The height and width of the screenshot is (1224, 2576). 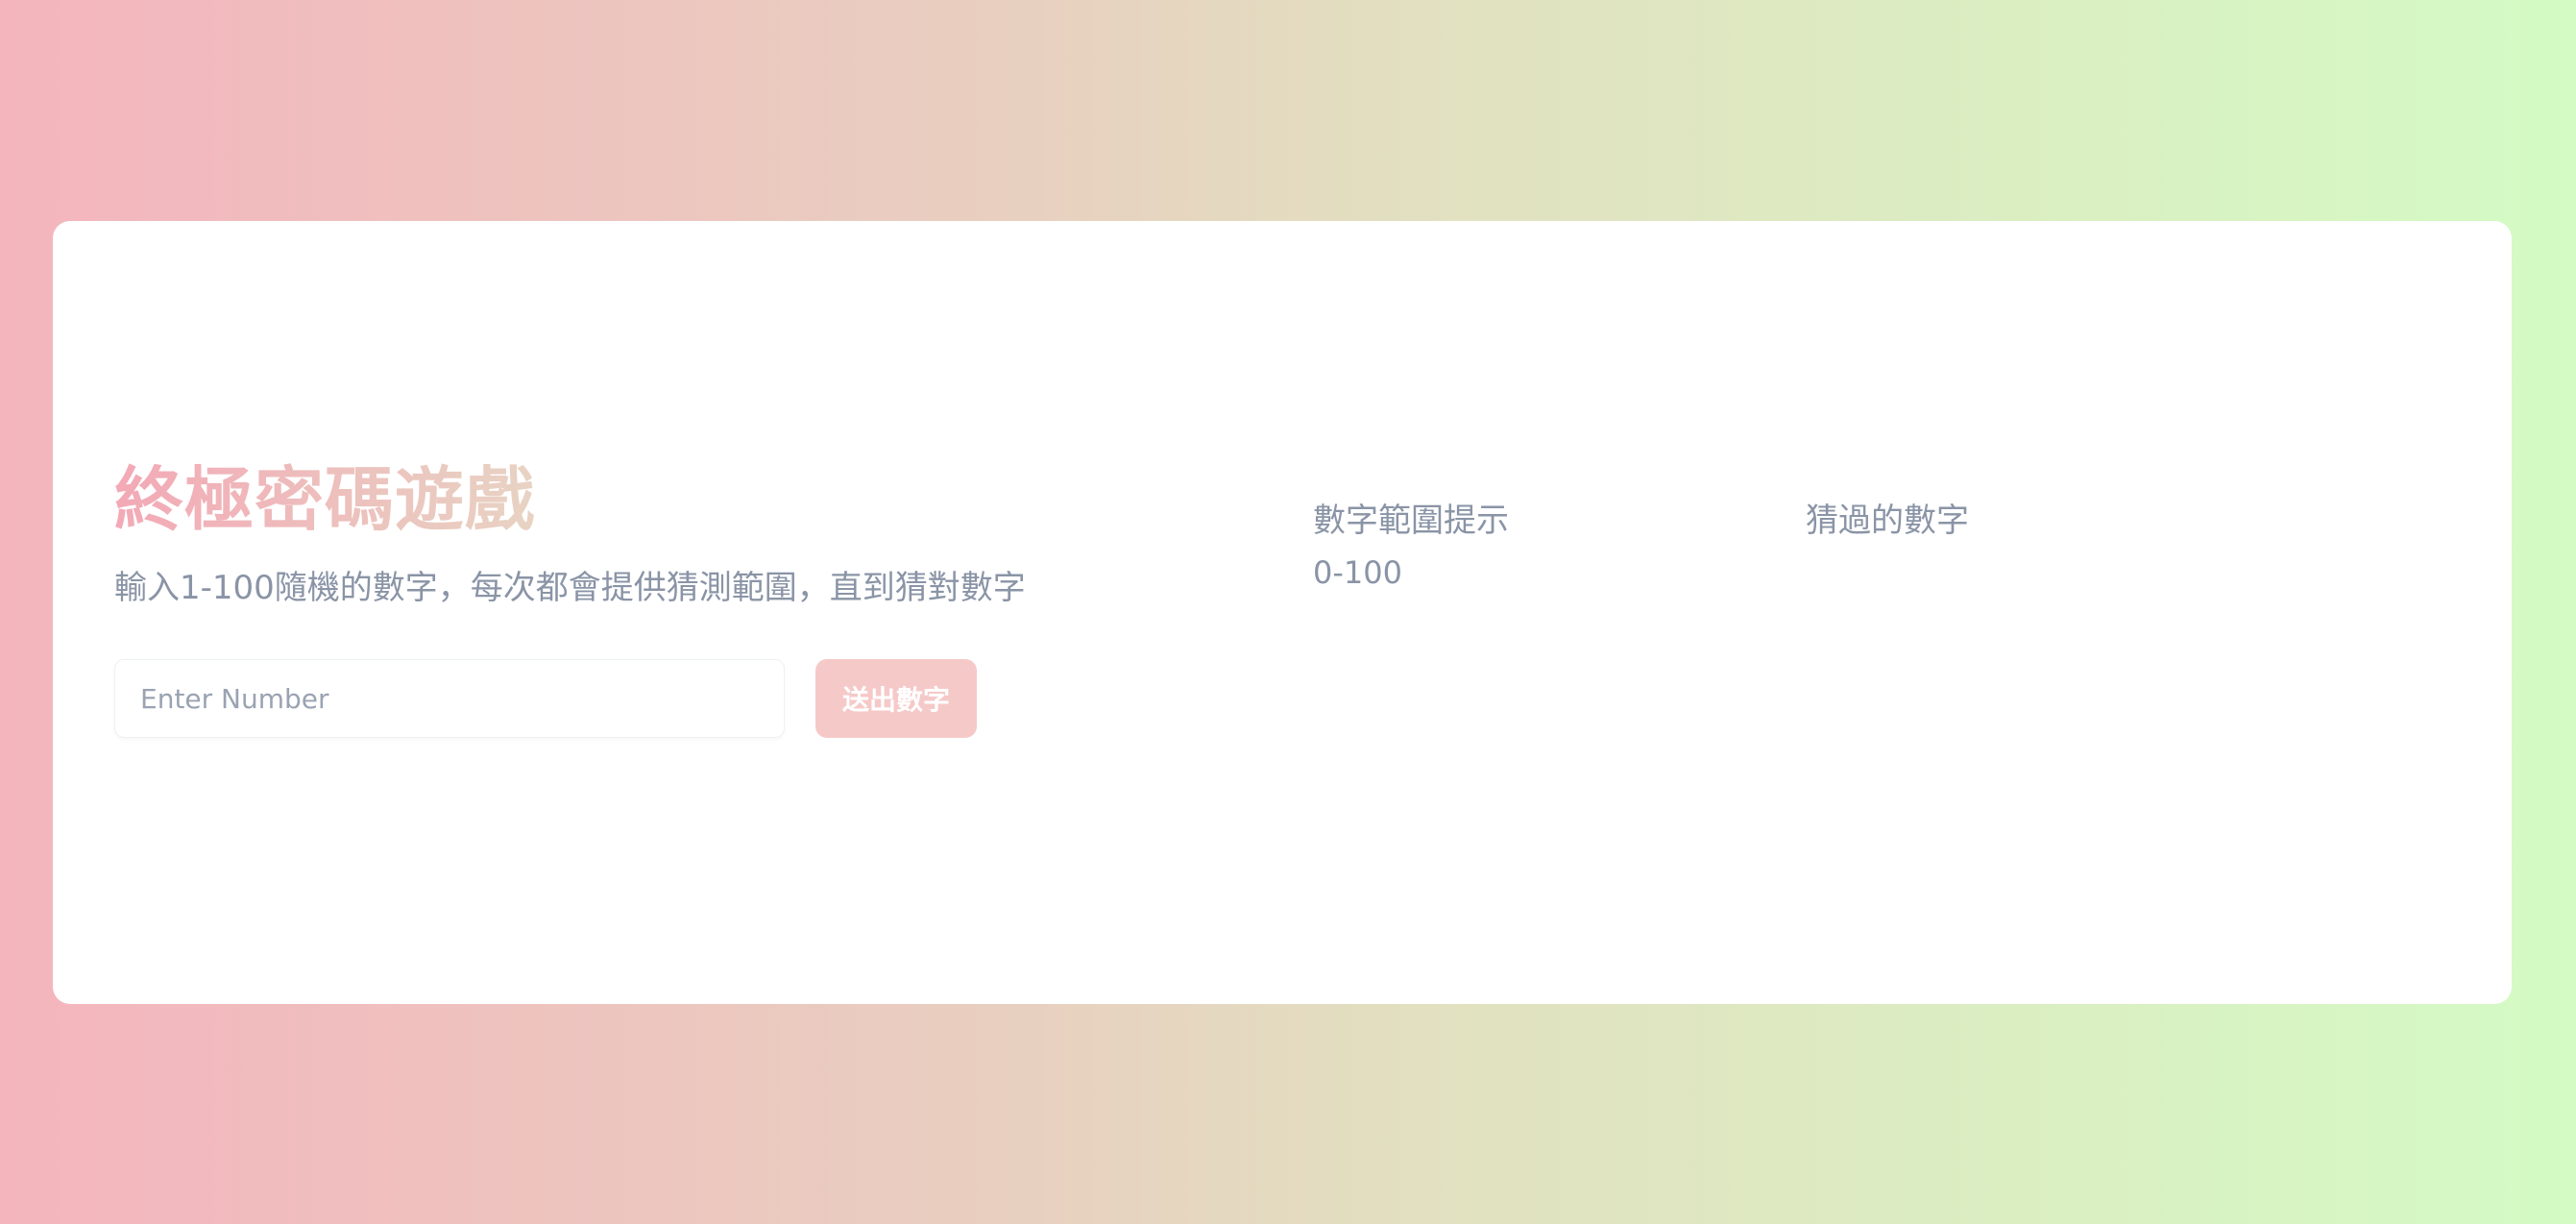 I want to click on submit-number-button: 送出數字, so click(x=896, y=698).